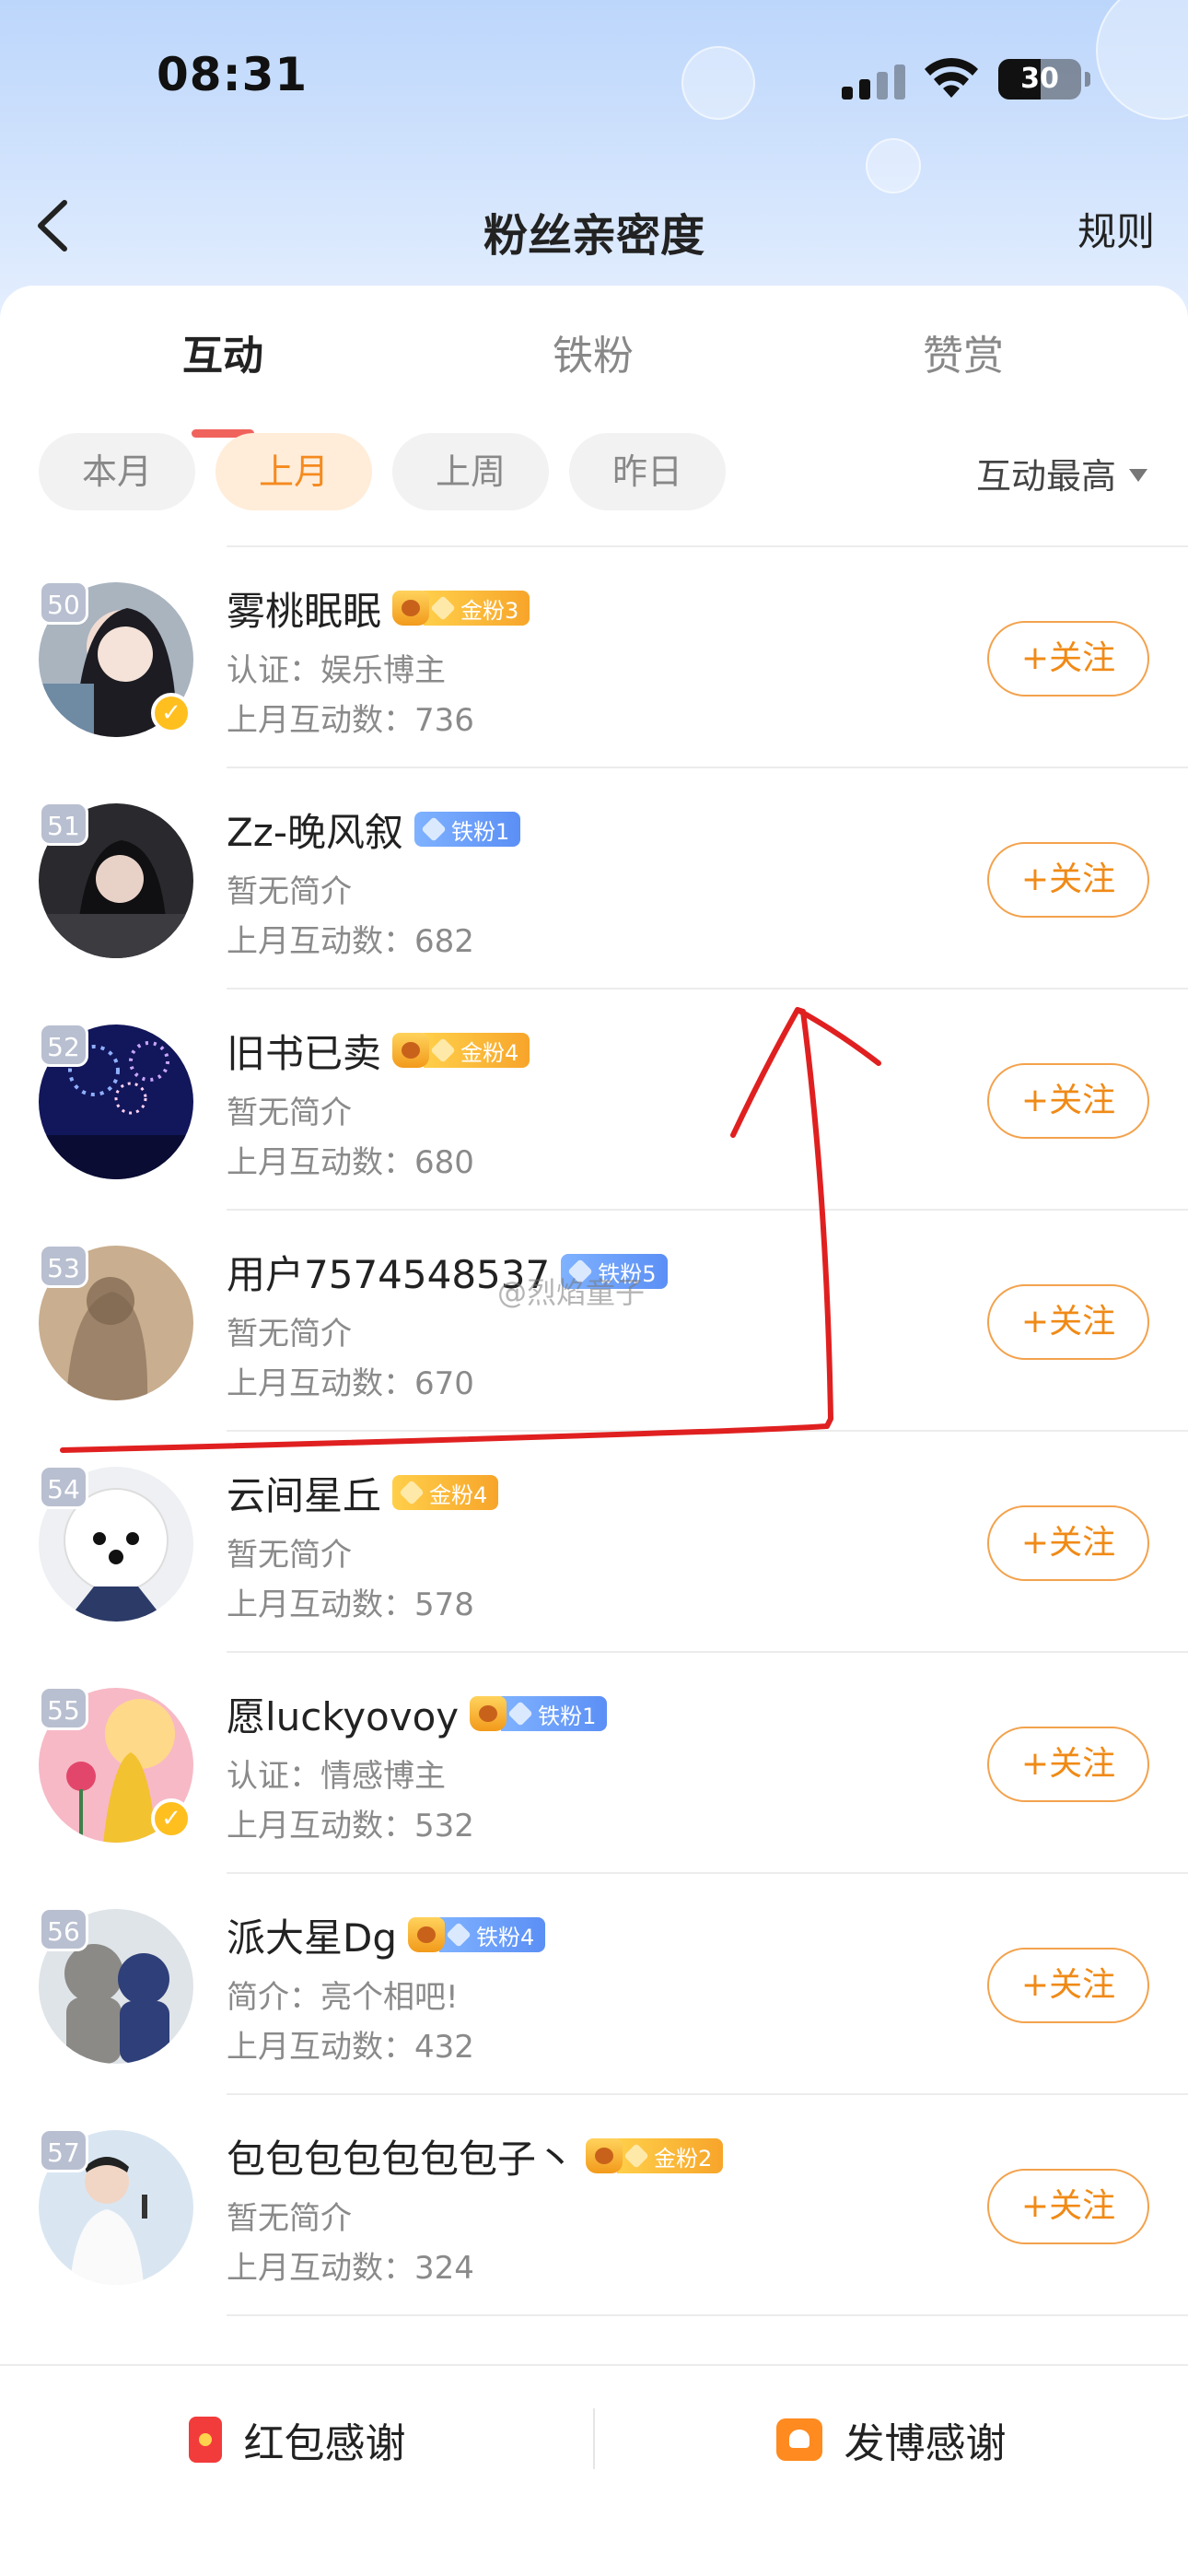 This screenshot has width=1188, height=2576. I want to click on filter-yesterday: 昨日, so click(647, 471).